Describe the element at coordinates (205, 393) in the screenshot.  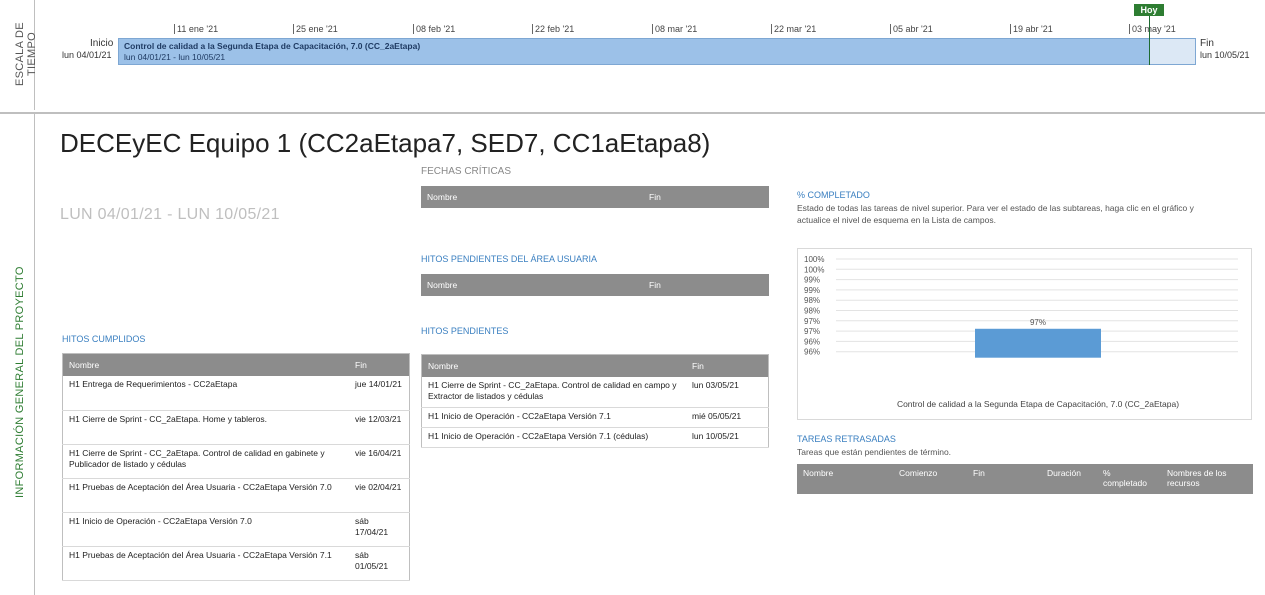
I see `milestone-name: H1 Entrega de Requerimientos - CC2aEtapa` at that location.